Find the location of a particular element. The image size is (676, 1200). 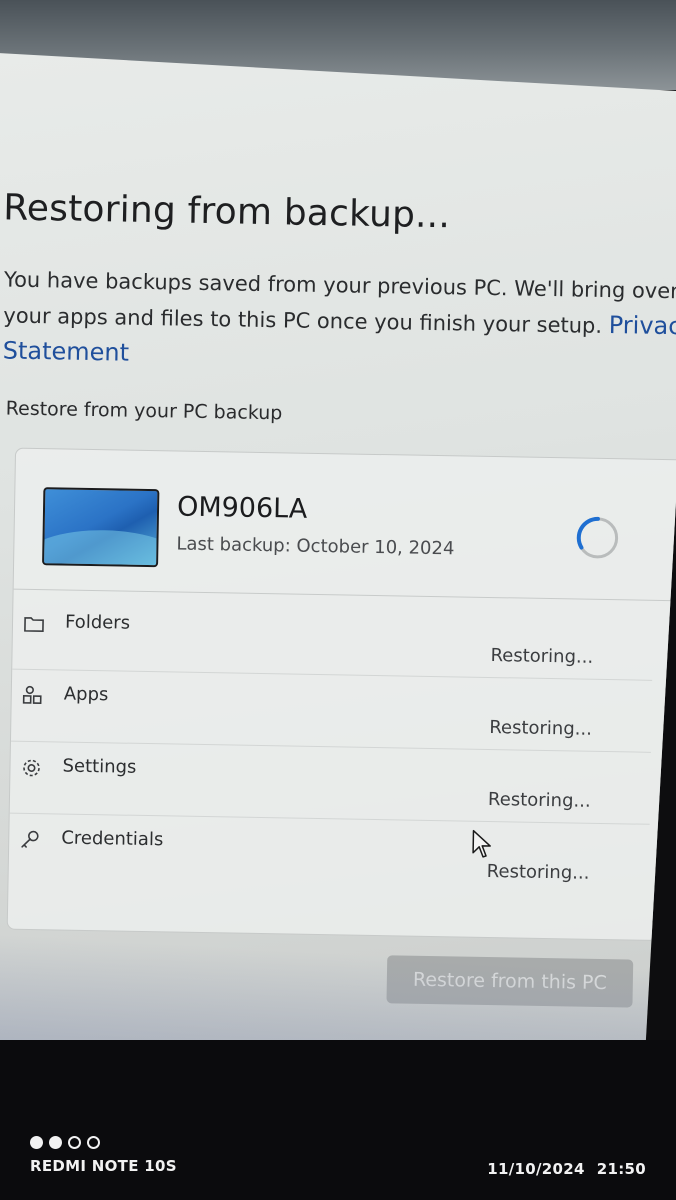

apps-icon is located at coordinates (32, 694).